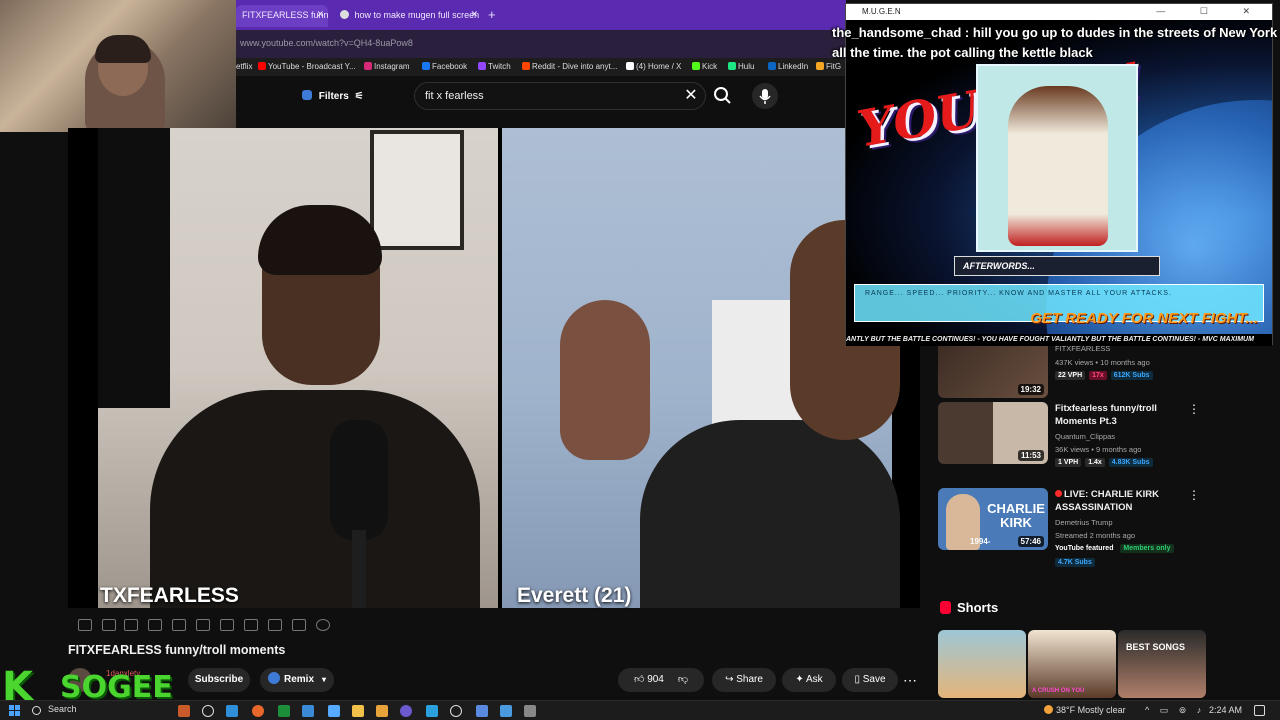 This screenshot has height=720, width=1280. I want to click on search-query: fit x fearless, so click(454, 96).